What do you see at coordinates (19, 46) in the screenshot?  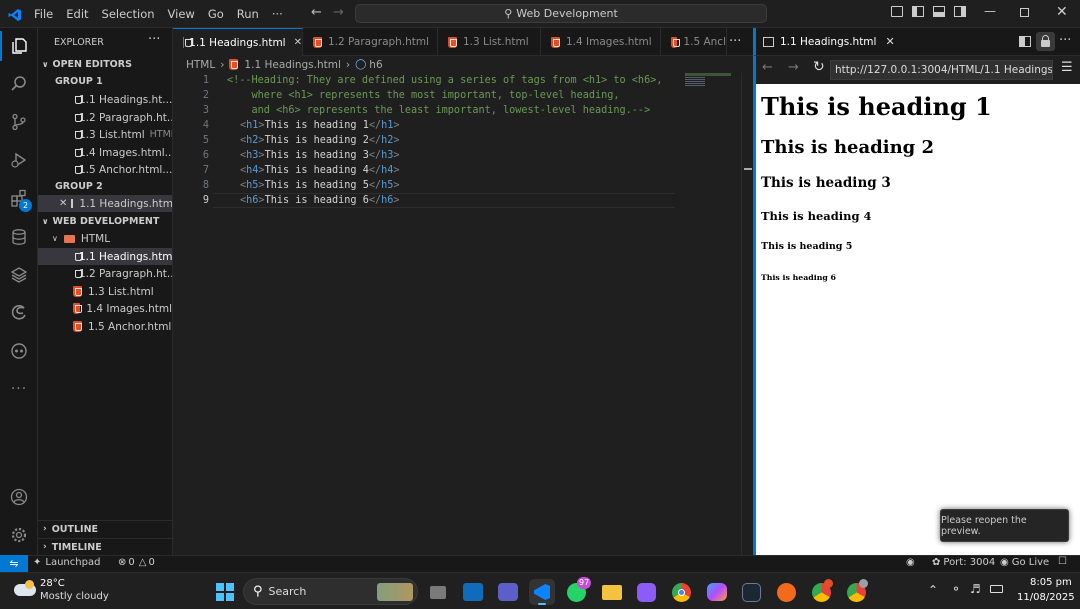 I see `explorer-icon` at bounding box center [19, 46].